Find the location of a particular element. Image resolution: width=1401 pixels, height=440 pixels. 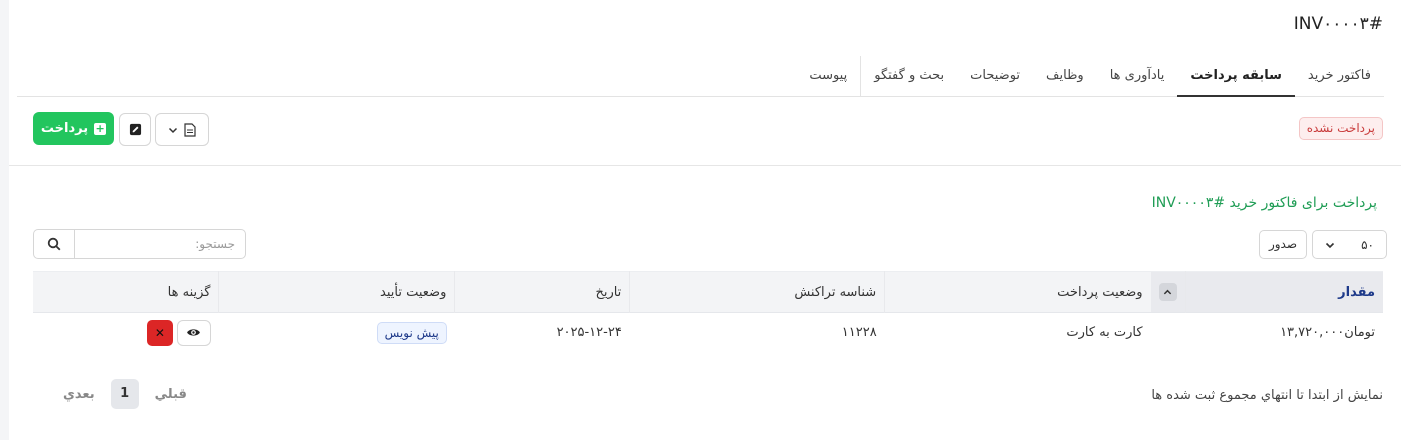

col-options: گزینه ها is located at coordinates (126, 292).